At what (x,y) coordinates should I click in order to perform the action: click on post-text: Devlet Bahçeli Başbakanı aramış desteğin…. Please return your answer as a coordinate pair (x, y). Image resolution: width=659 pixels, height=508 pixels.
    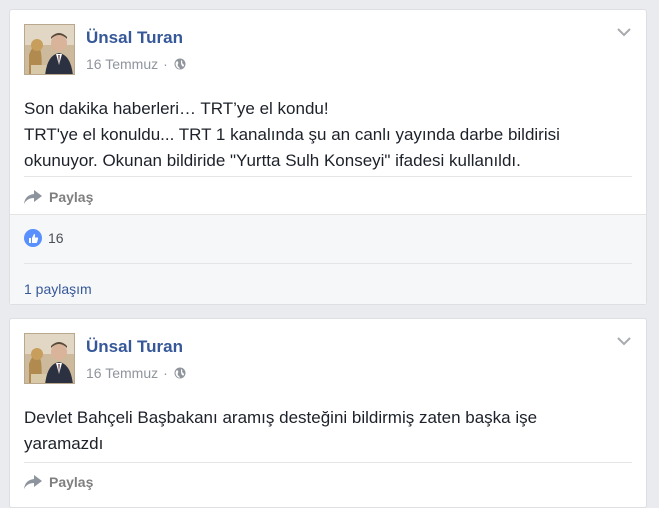
    Looking at the image, I should click on (328, 423).